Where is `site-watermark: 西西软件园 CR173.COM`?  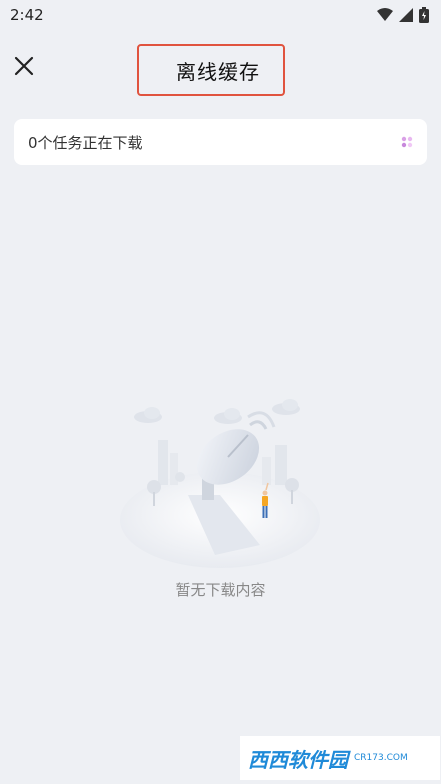
site-watermark: 西西软件园 CR173.COM is located at coordinates (340, 758).